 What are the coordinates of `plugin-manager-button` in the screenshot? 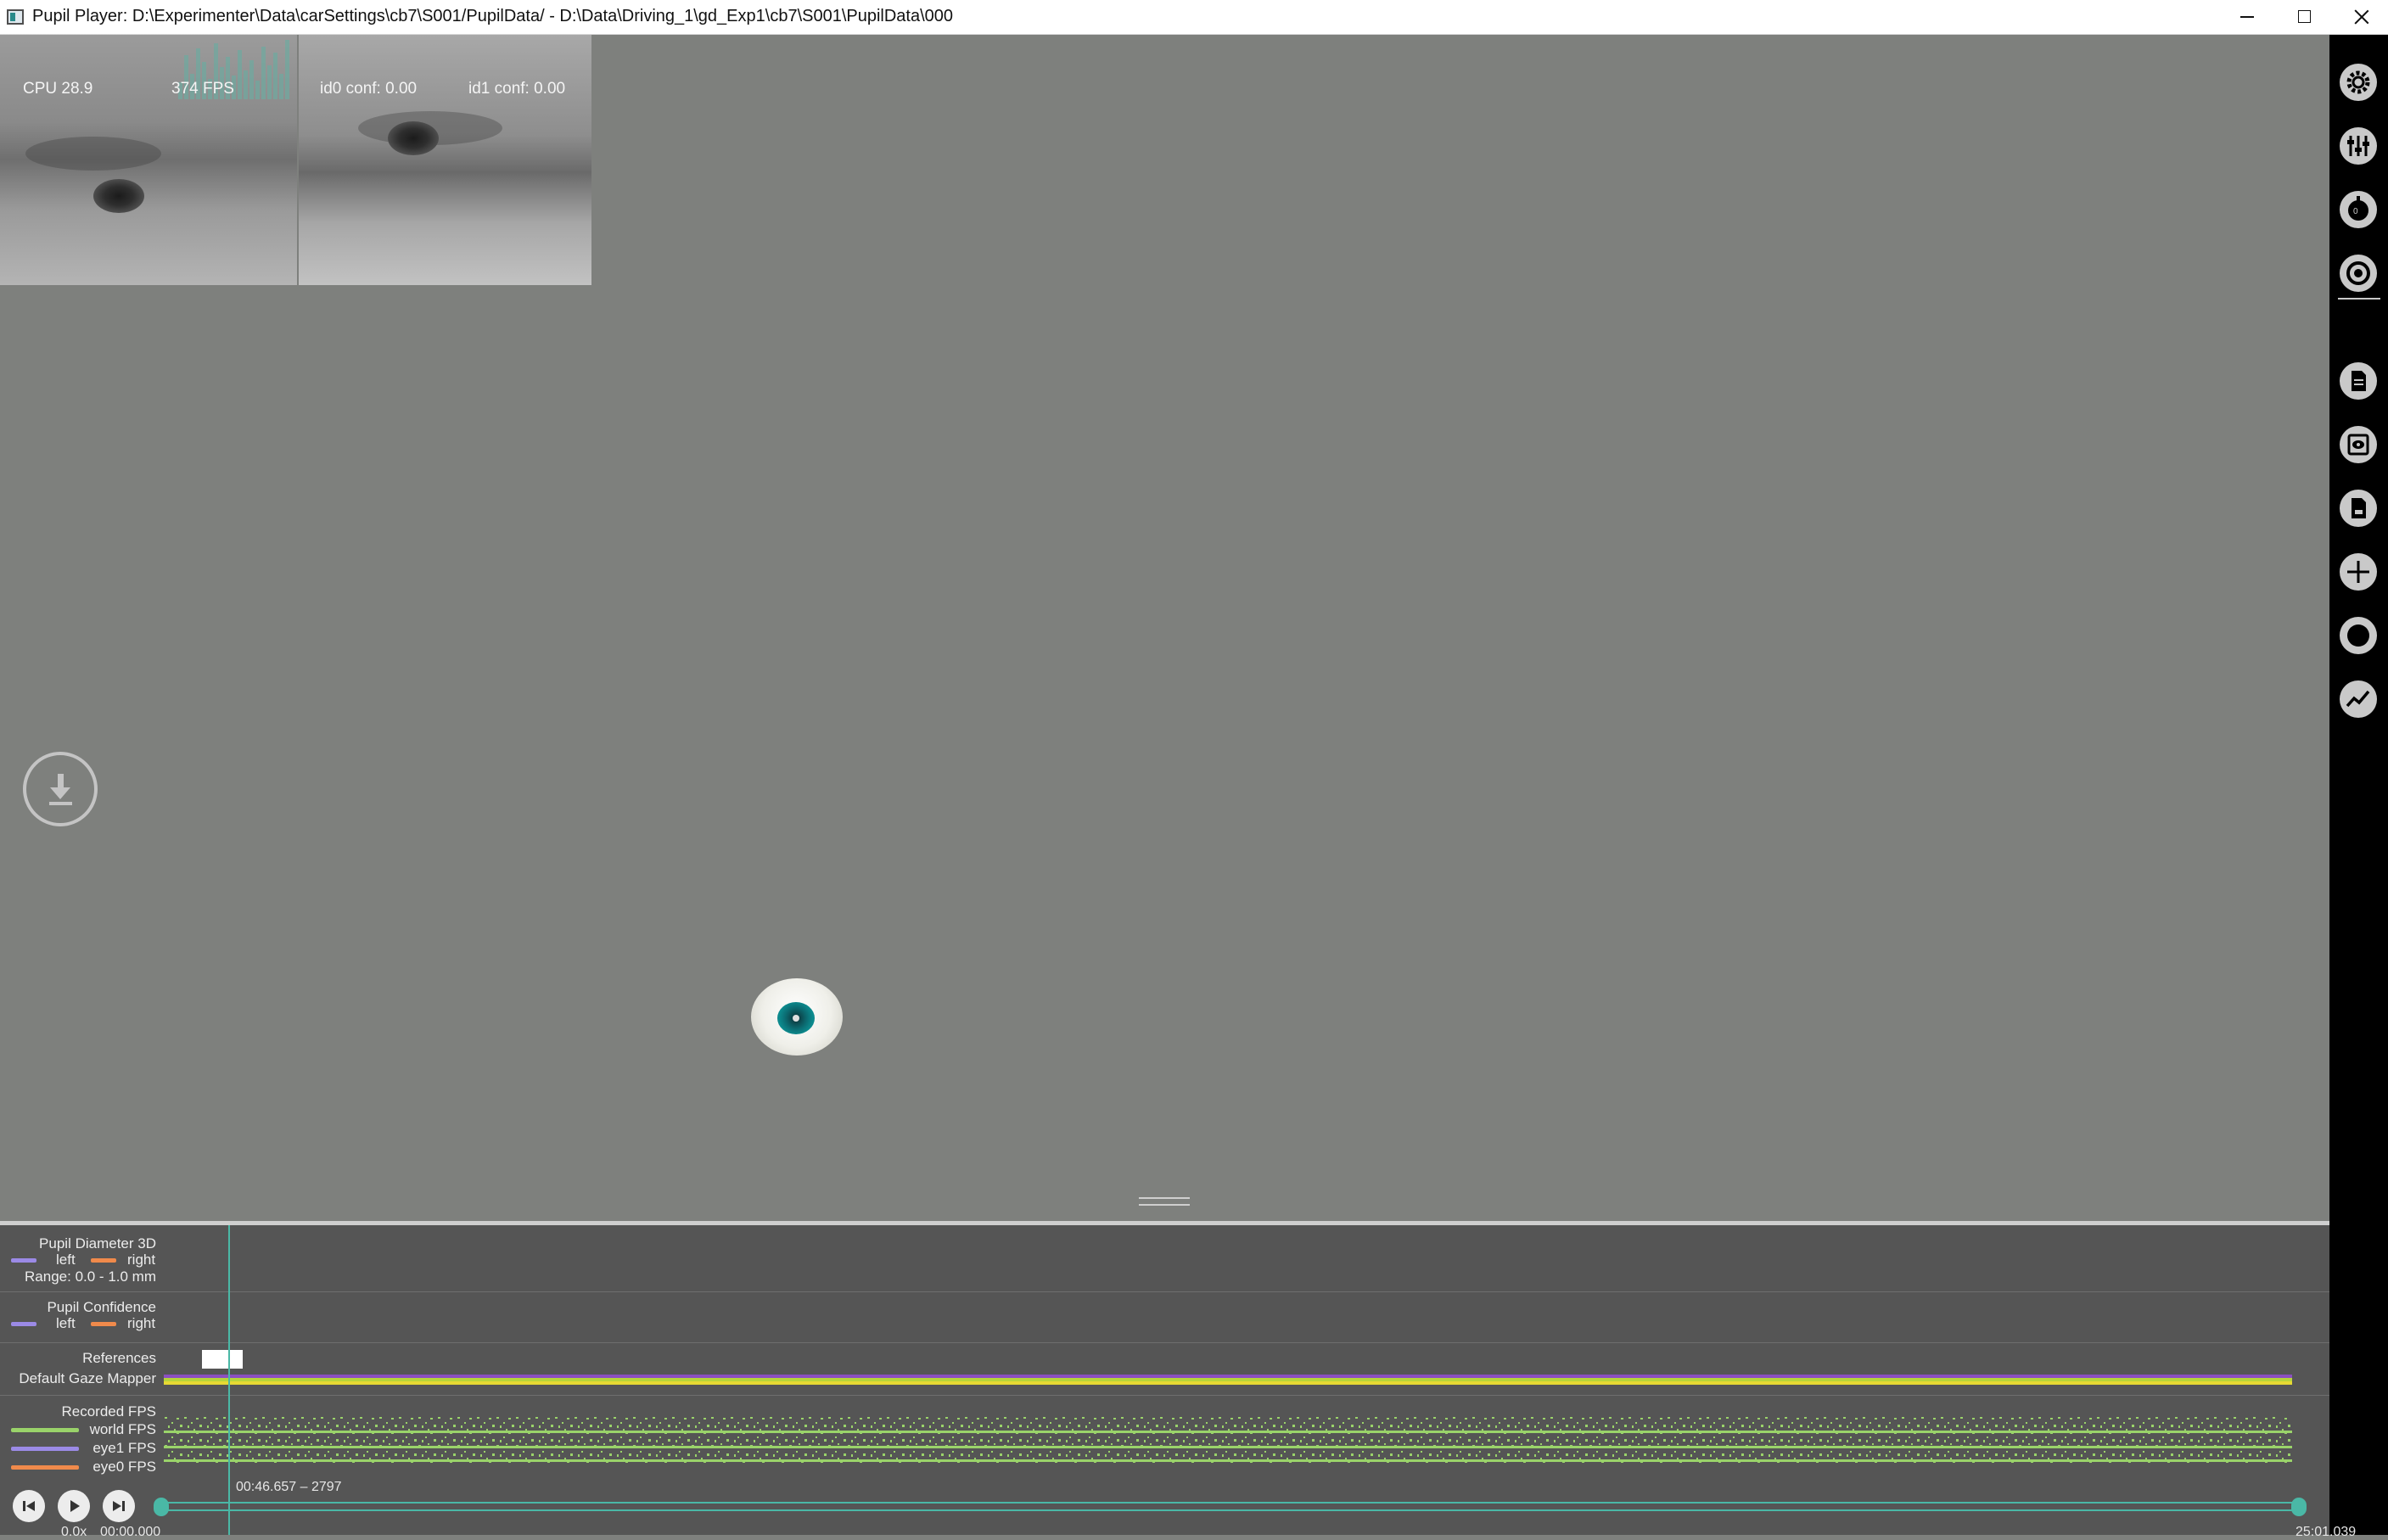 It's located at (2358, 146).